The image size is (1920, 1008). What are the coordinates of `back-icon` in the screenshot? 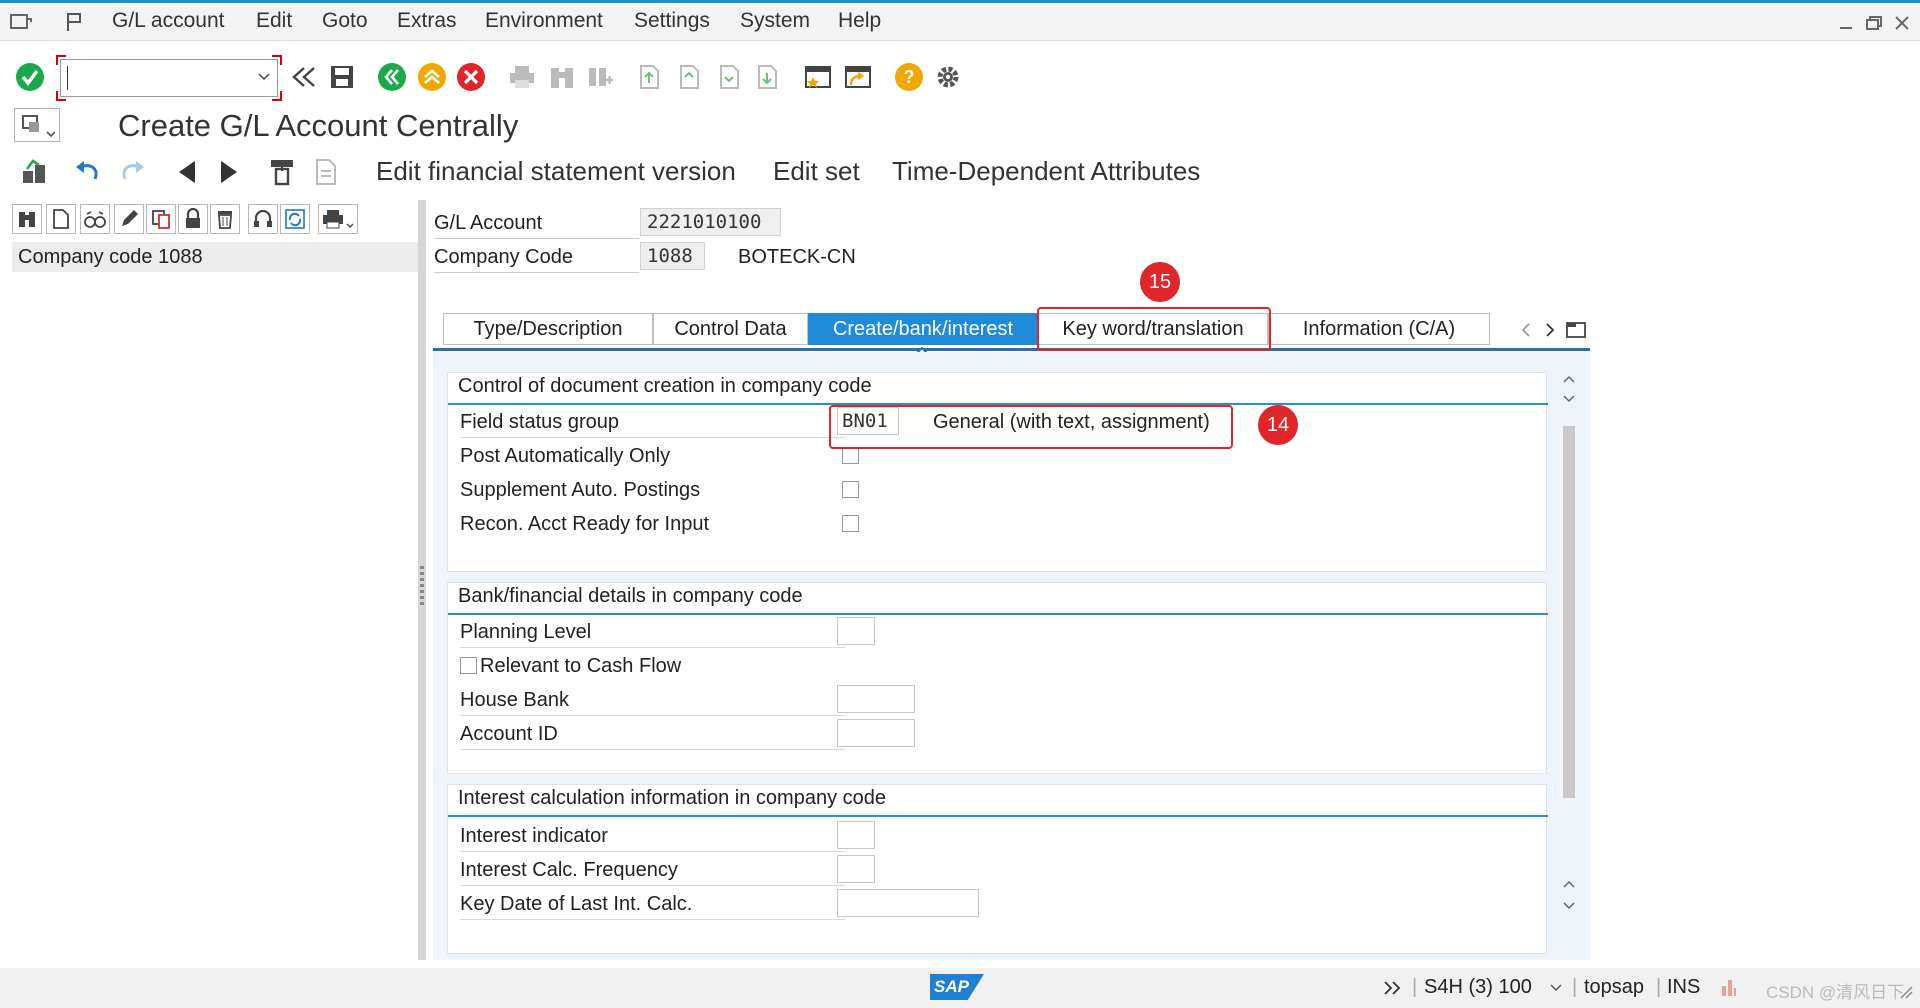 It's located at (392, 77).